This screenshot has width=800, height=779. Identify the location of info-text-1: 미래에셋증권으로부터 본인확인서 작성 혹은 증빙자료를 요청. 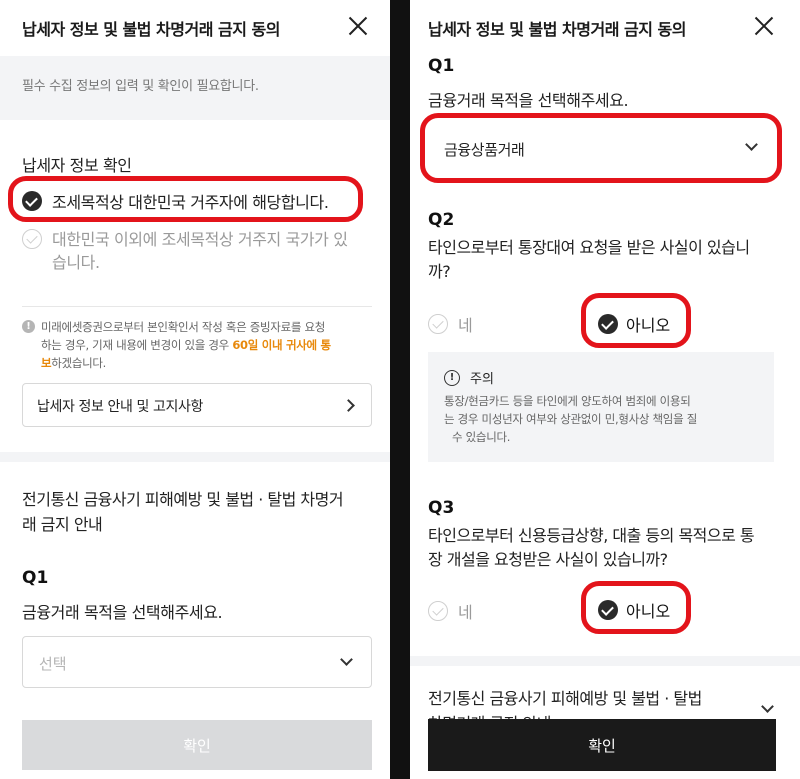
(183, 327).